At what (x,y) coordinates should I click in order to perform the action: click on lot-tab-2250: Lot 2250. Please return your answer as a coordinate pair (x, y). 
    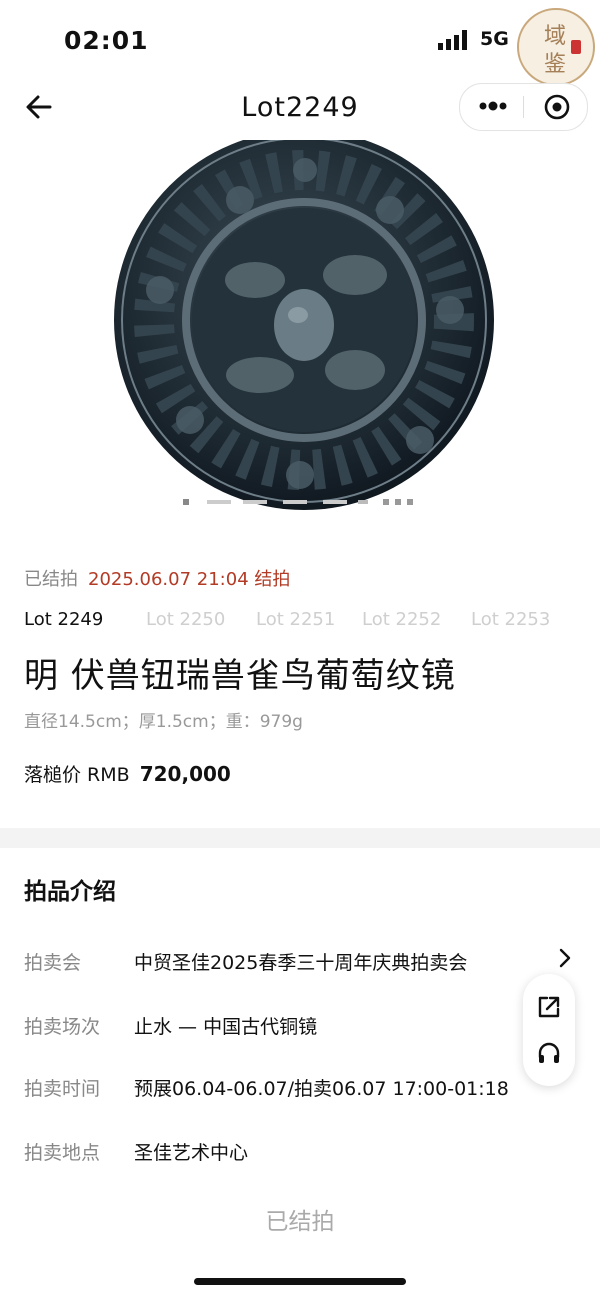
    Looking at the image, I should click on (185, 619).